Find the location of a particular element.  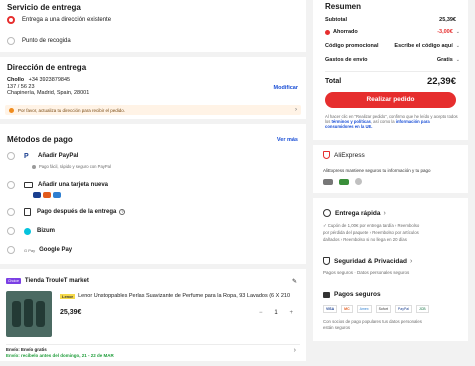

paypal-icon: P is located at coordinates (26, 156).